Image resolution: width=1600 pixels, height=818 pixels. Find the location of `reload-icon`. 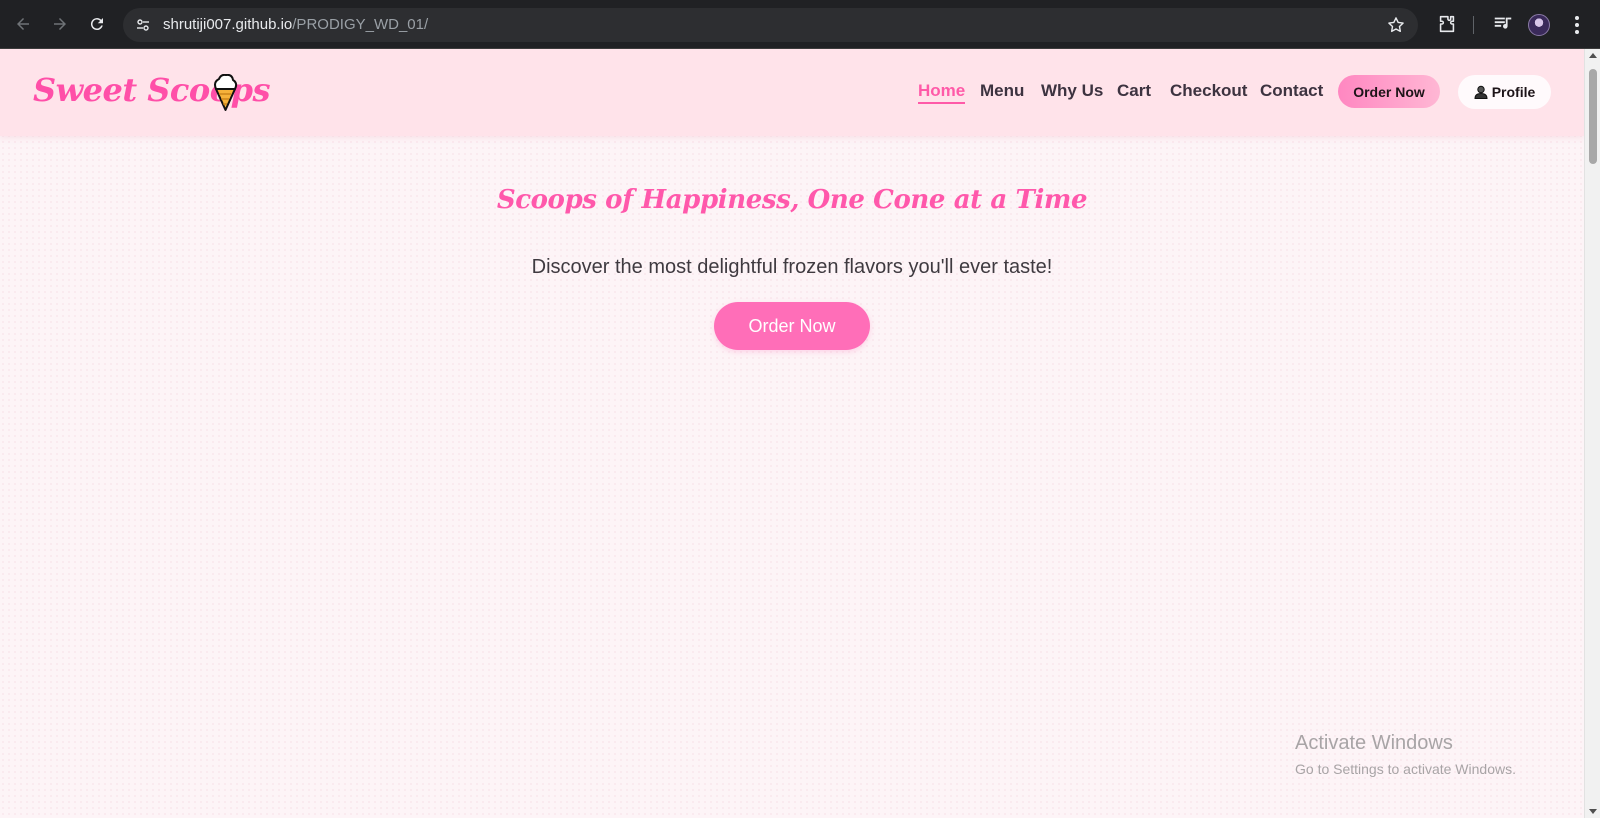

reload-icon is located at coordinates (96, 24).